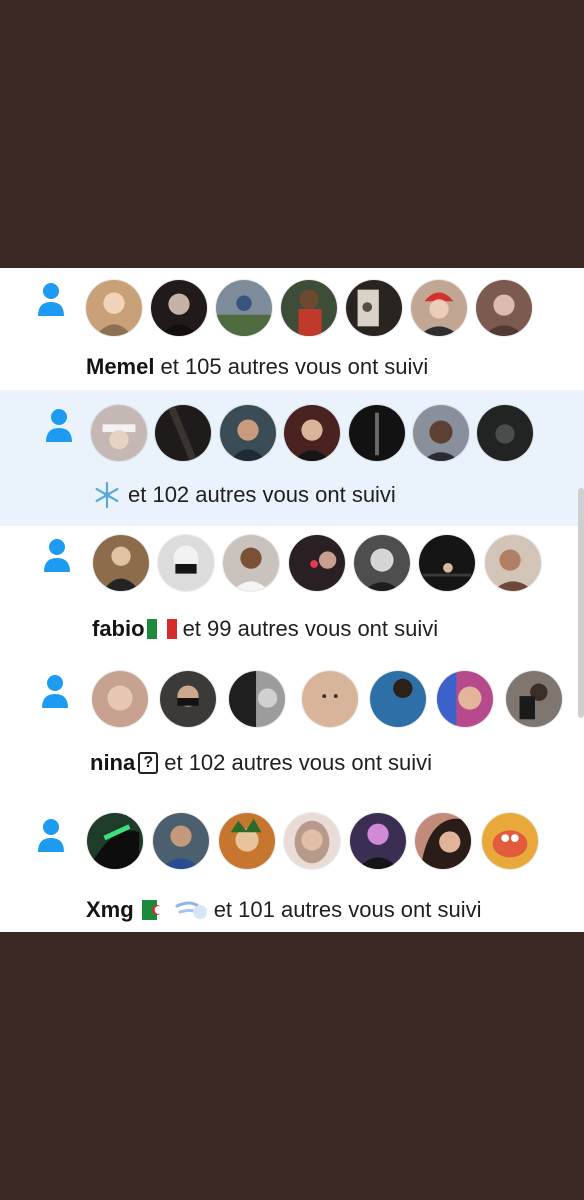 The height and width of the screenshot is (1200, 584). I want to click on notification-text: fabio et 99 autres vous ont suivi, so click(265, 629).